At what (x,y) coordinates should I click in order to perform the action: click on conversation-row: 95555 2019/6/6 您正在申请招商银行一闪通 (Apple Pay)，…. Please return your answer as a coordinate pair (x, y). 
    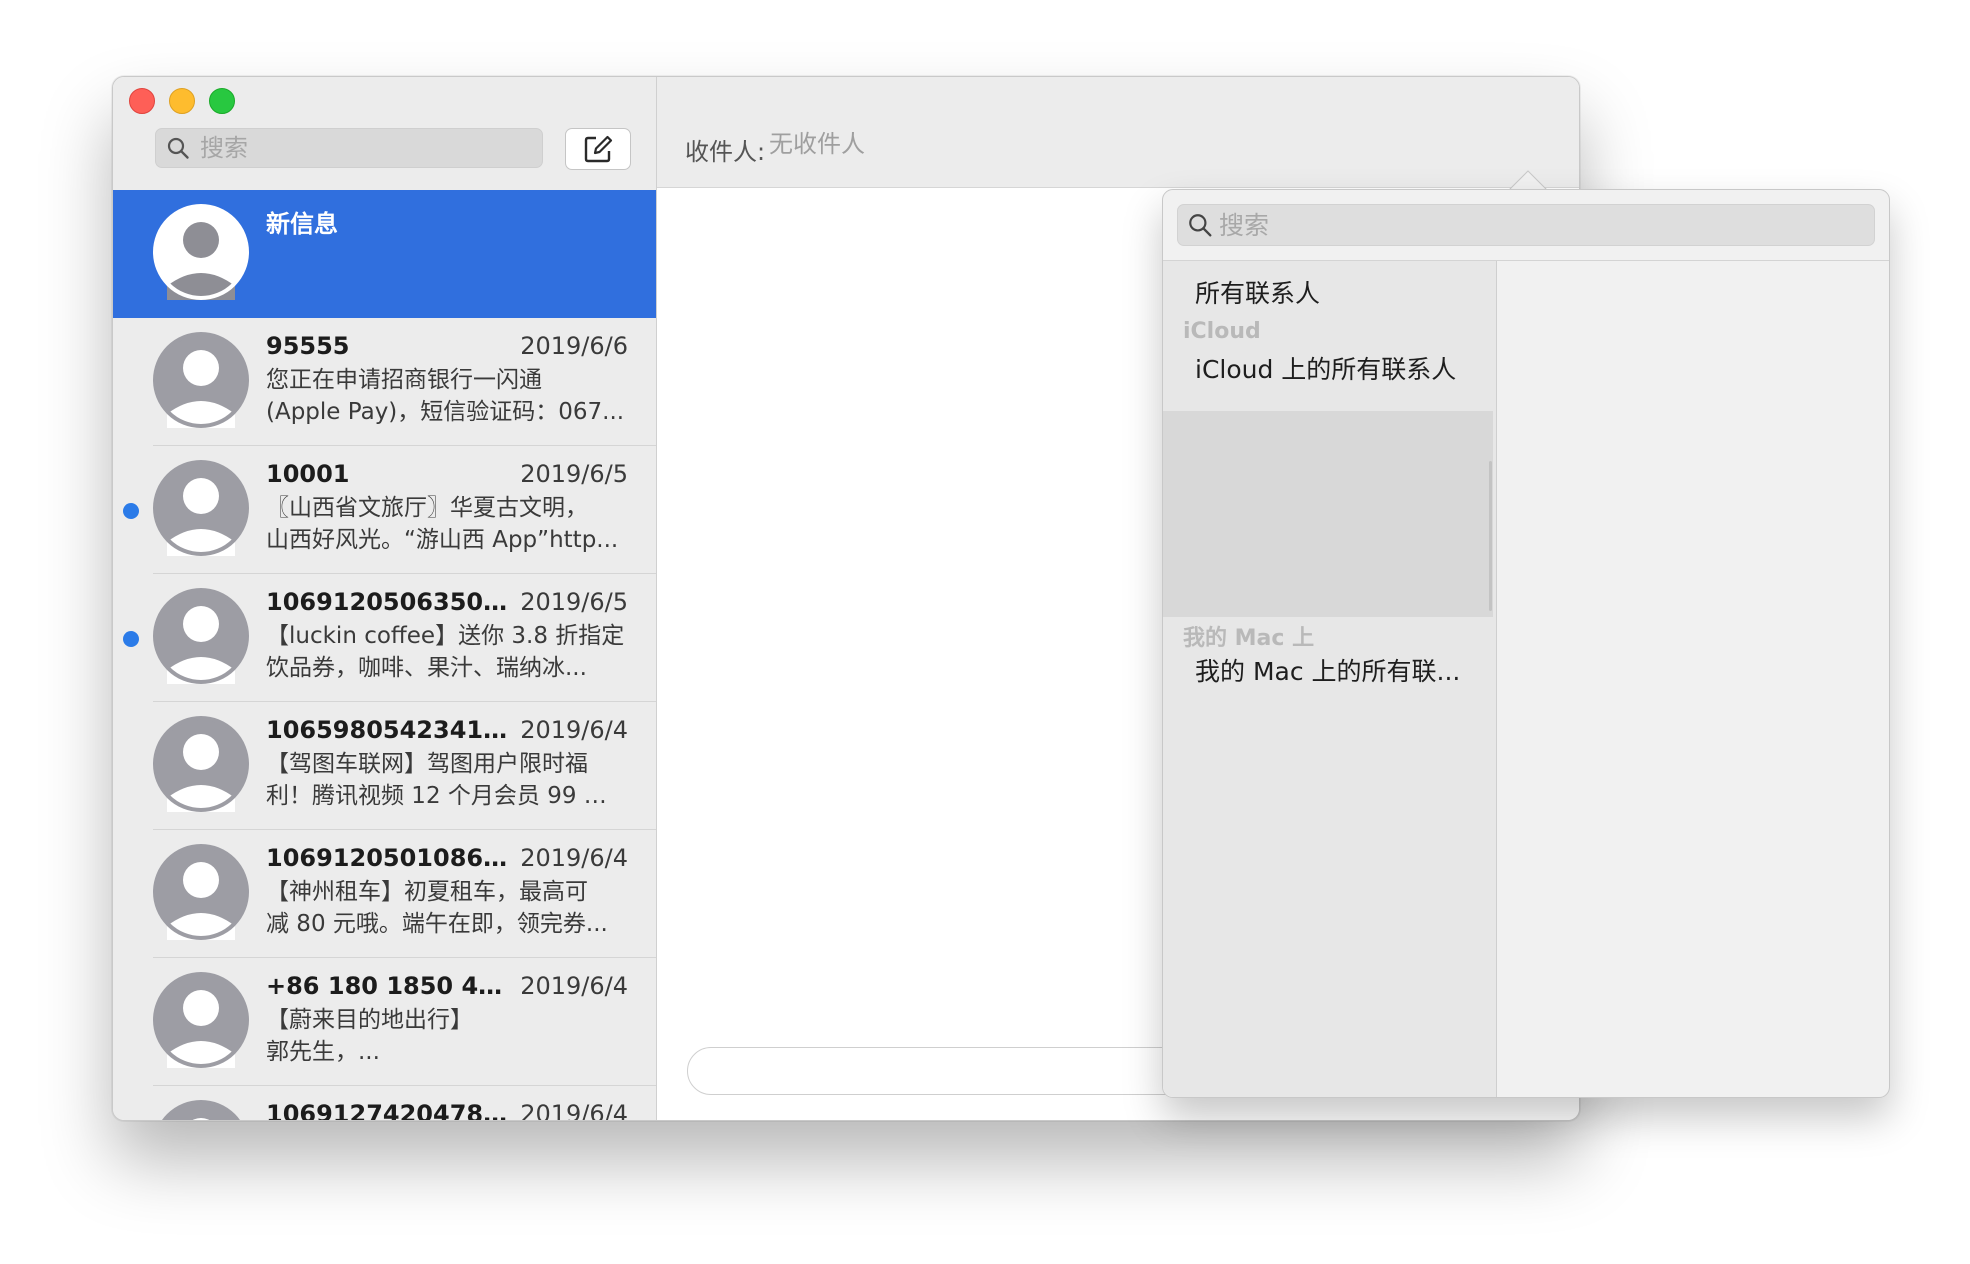
    Looking at the image, I should click on (384, 382).